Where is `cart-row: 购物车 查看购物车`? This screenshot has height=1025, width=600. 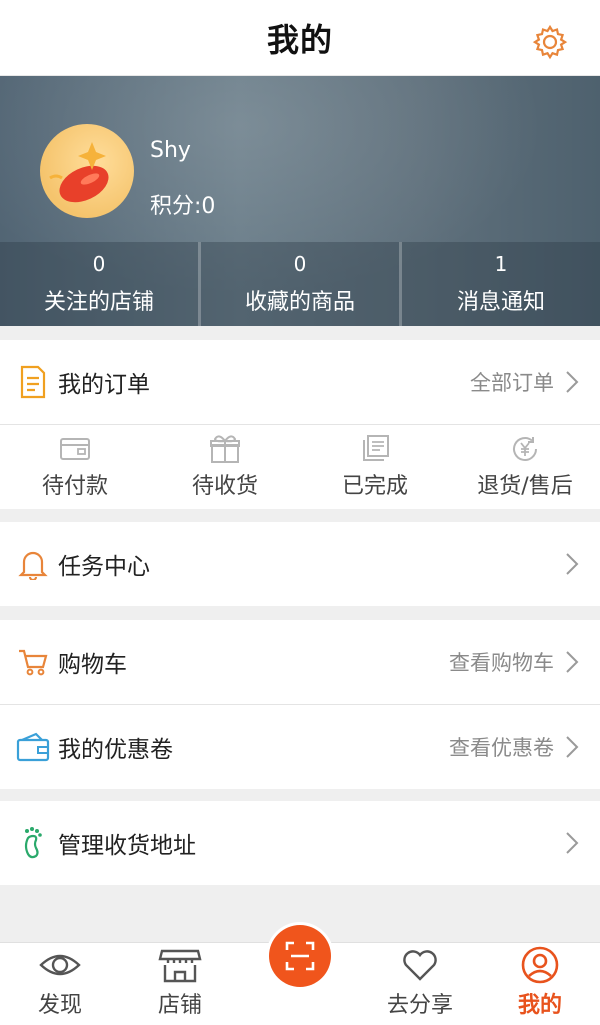
cart-row: 购物车 查看购物车 is located at coordinates (300, 662).